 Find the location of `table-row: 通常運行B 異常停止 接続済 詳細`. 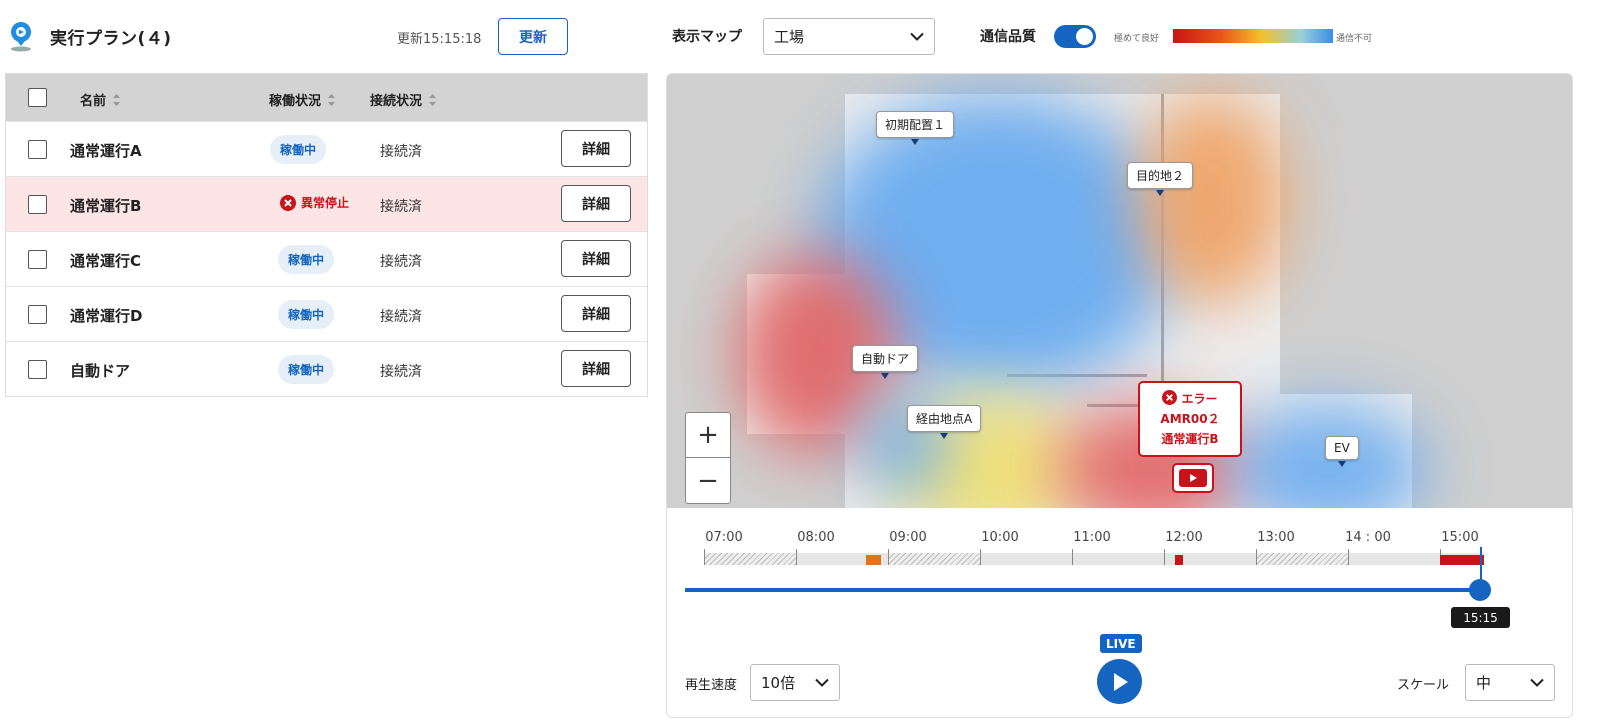

table-row: 通常運行B 異常停止 接続済 詳細 is located at coordinates (326, 203).